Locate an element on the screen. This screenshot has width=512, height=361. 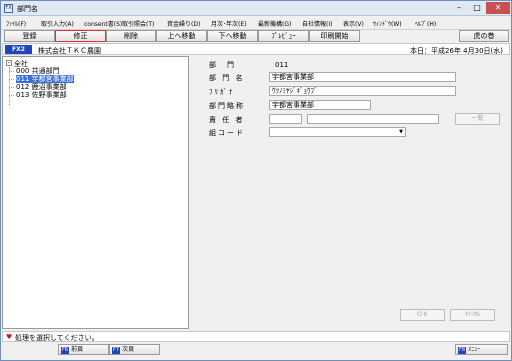
menu-vouchers: consent書(S) is located at coordinates (103, 23).